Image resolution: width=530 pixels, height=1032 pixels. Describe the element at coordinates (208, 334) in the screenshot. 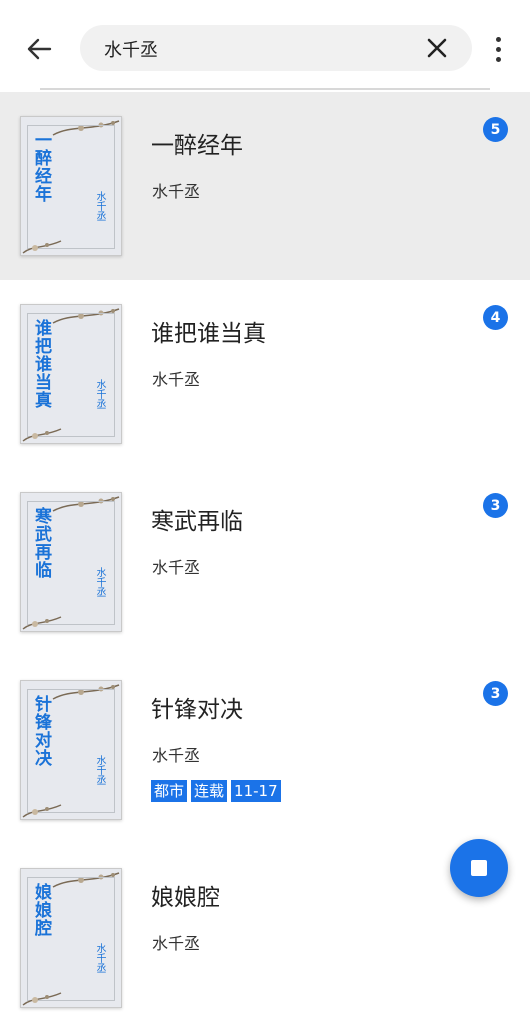

I see `book-title: 谁把谁当真` at that location.